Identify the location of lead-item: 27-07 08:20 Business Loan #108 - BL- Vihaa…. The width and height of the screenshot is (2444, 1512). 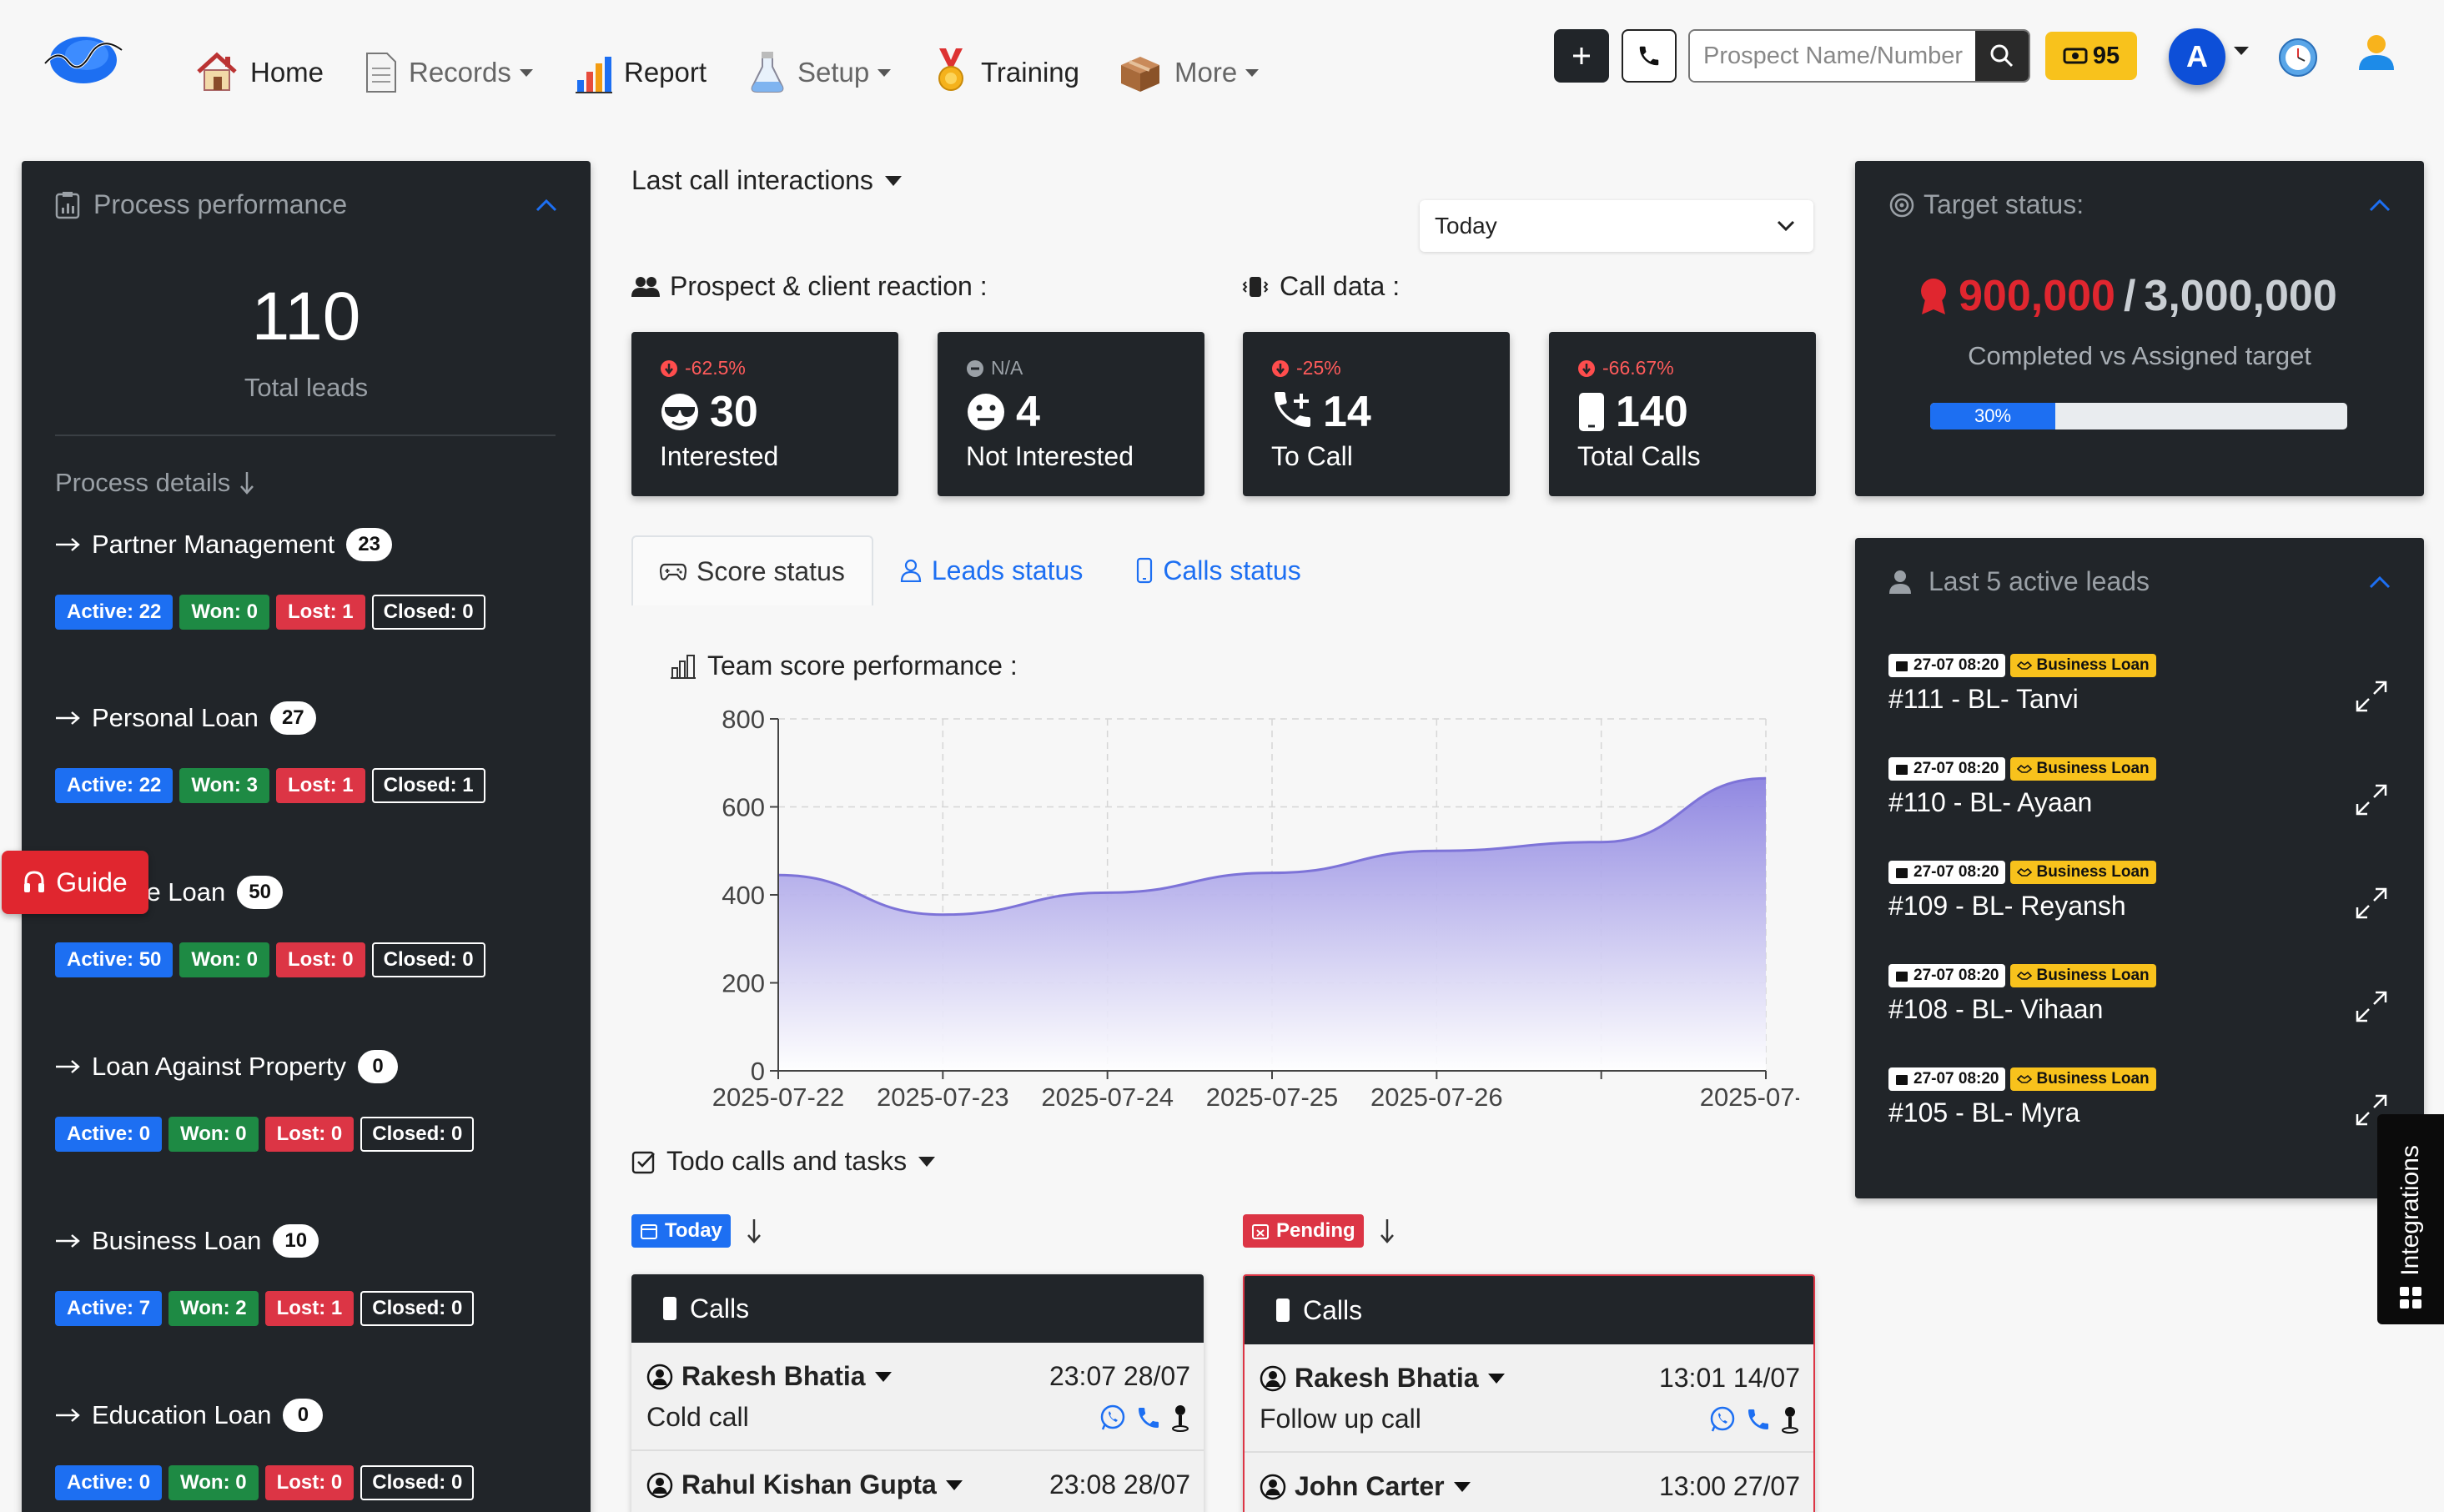
(2138, 1014).